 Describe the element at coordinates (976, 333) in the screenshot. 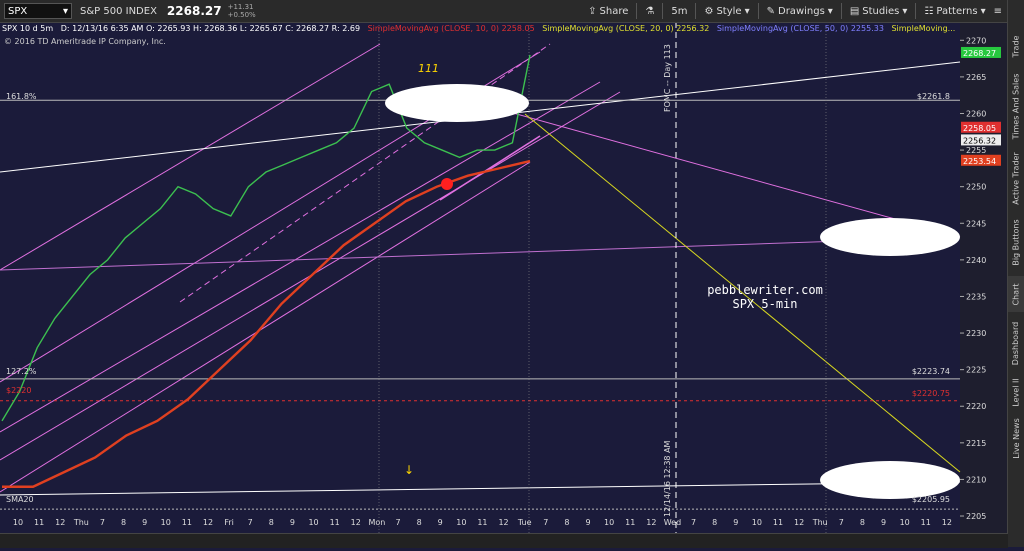

I see `y-tick-label: 2230` at that location.